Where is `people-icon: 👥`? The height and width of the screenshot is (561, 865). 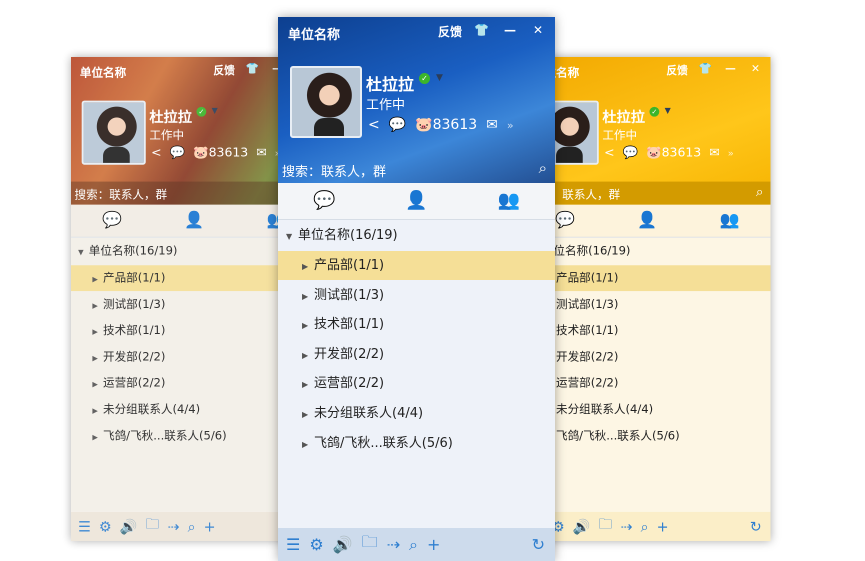
people-icon: 👥 is located at coordinates (509, 200).